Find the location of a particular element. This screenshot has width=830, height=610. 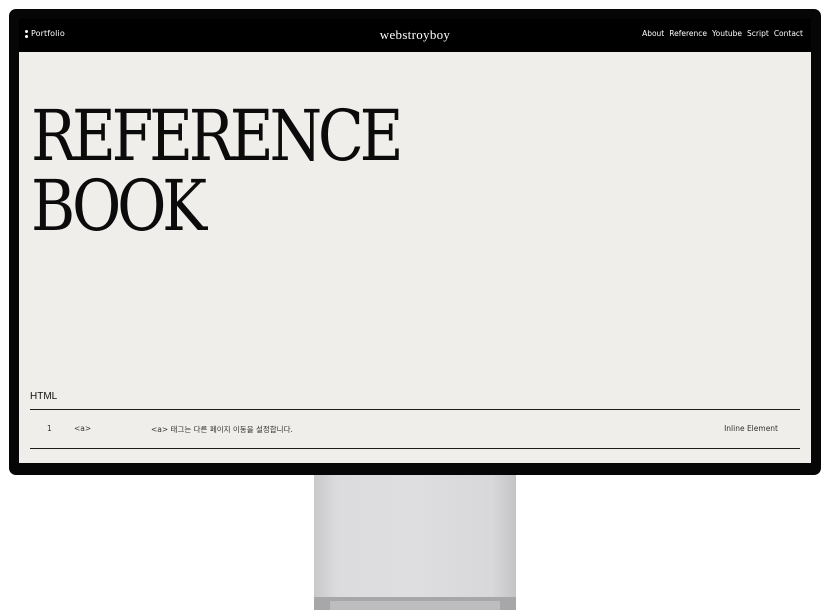

nav-reference: Reference is located at coordinates (688, 33).